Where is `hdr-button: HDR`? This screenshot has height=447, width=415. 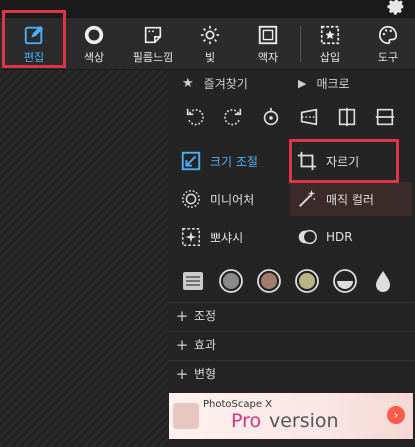 hdr-button: HDR is located at coordinates (324, 237).